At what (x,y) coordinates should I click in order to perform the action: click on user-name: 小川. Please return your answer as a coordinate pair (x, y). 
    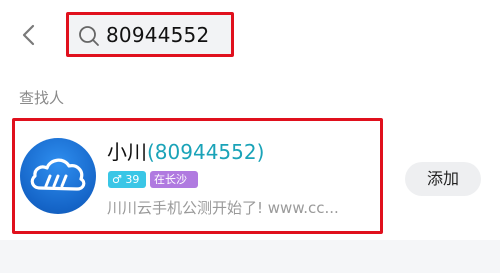
    Looking at the image, I should click on (127, 152).